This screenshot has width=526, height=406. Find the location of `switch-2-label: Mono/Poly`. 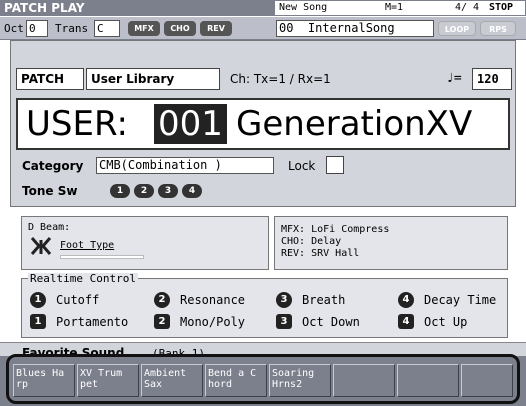

switch-2-label: Mono/Poly is located at coordinates (212, 322).